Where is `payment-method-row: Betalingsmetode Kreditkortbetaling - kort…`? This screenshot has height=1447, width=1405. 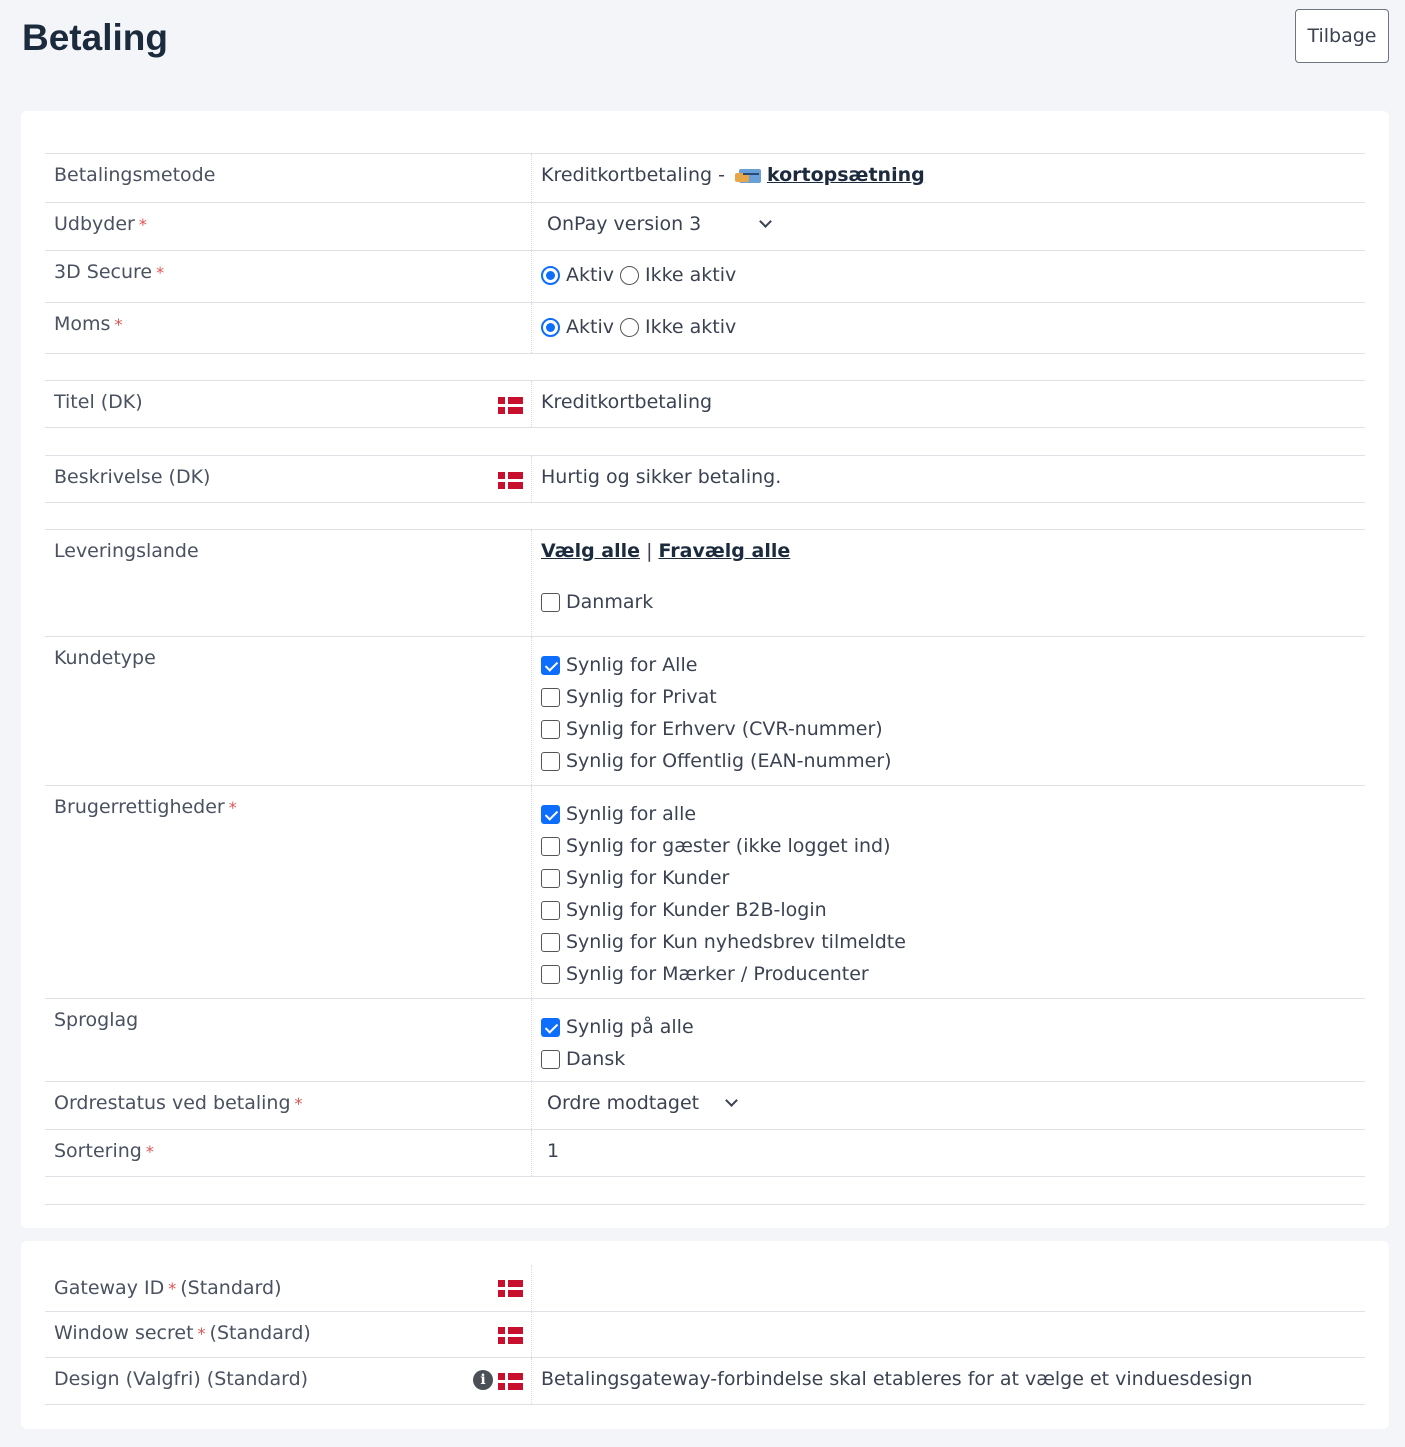
payment-method-row: Betalingsmetode Kreditkortbetaling - kort… is located at coordinates (705, 177).